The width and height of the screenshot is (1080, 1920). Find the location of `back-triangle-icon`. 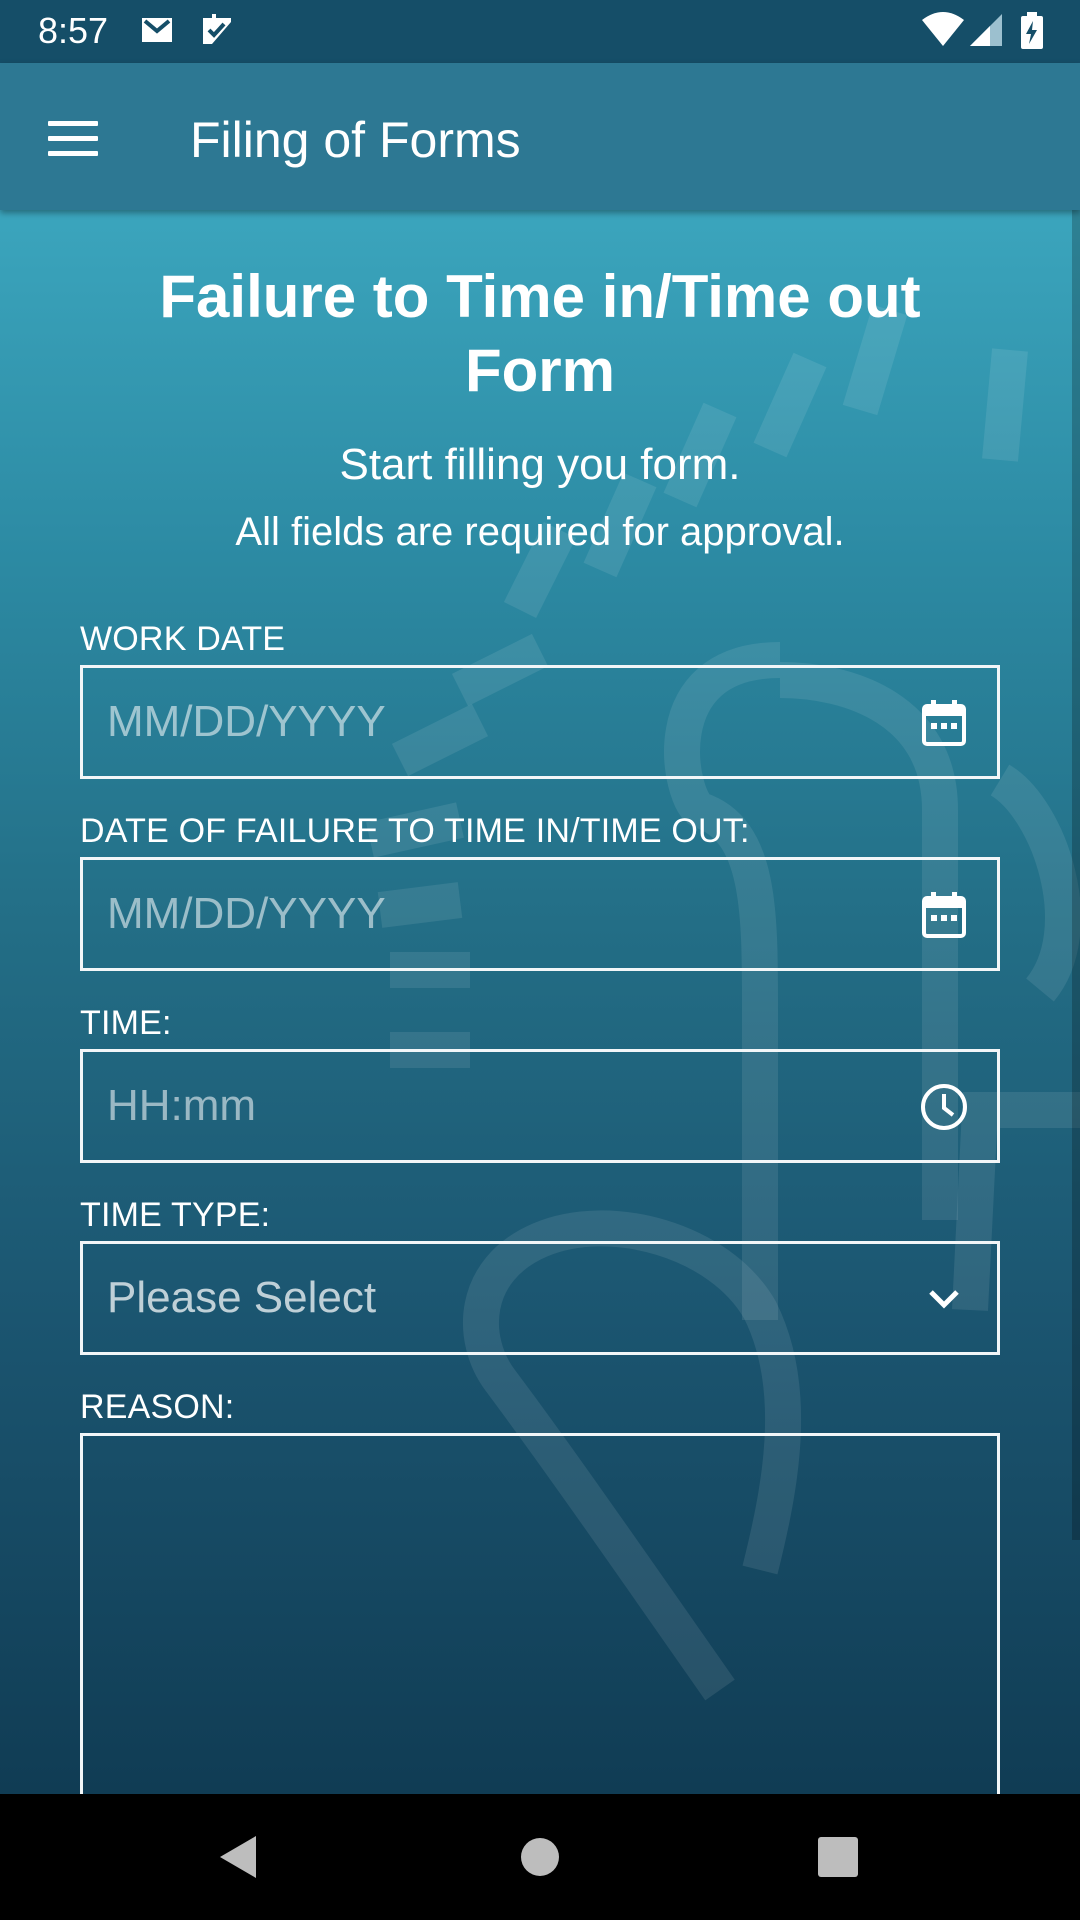

back-triangle-icon is located at coordinates (241, 1857).